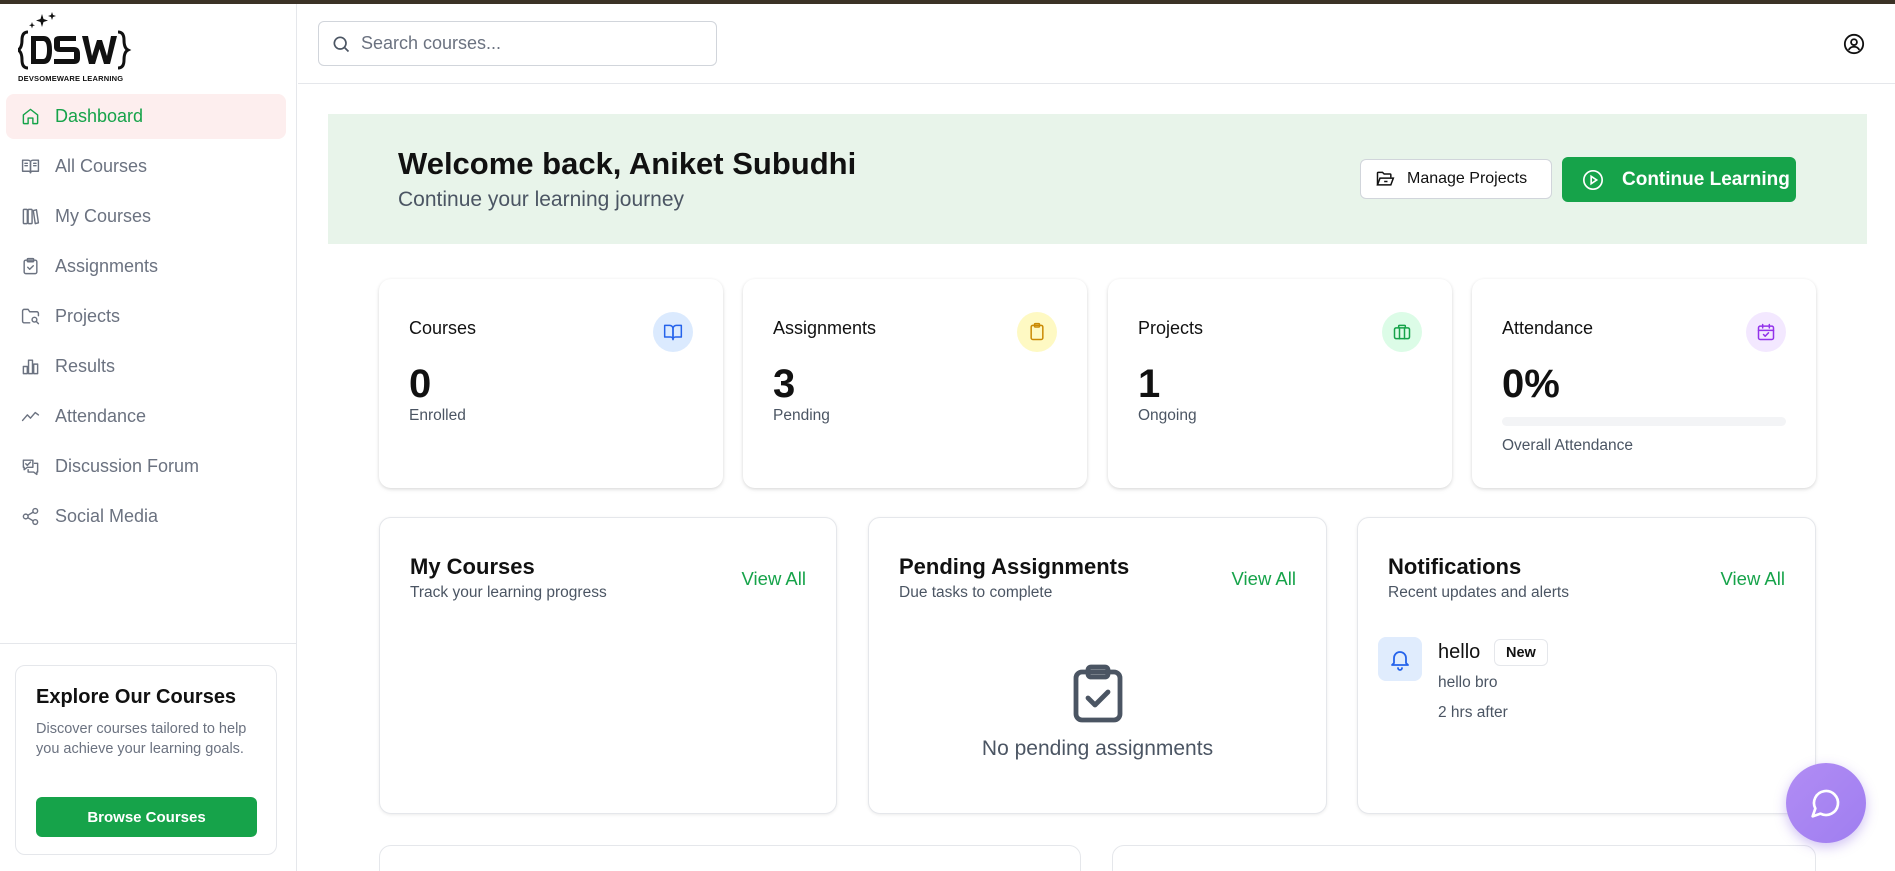  I want to click on manage-projects-label: Manage Projects, so click(1467, 178).